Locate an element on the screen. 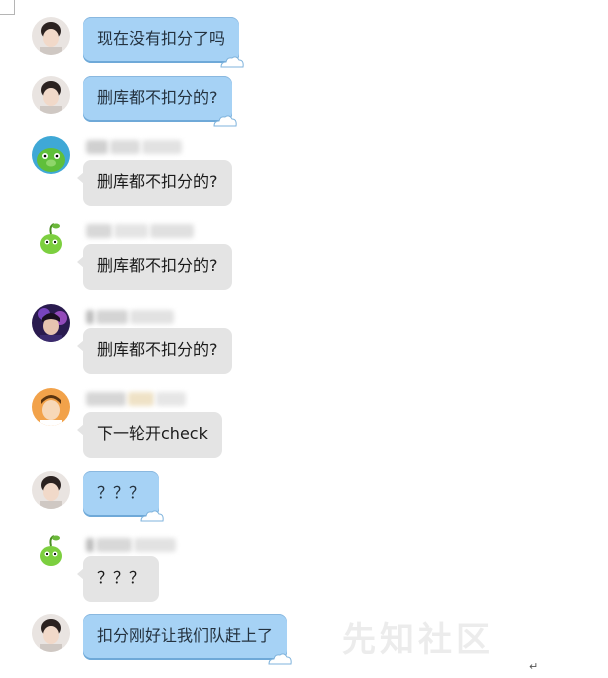 The image size is (608, 678). message-bubble: 扣分刚好让我们队赶上了 is located at coordinates (187, 639).